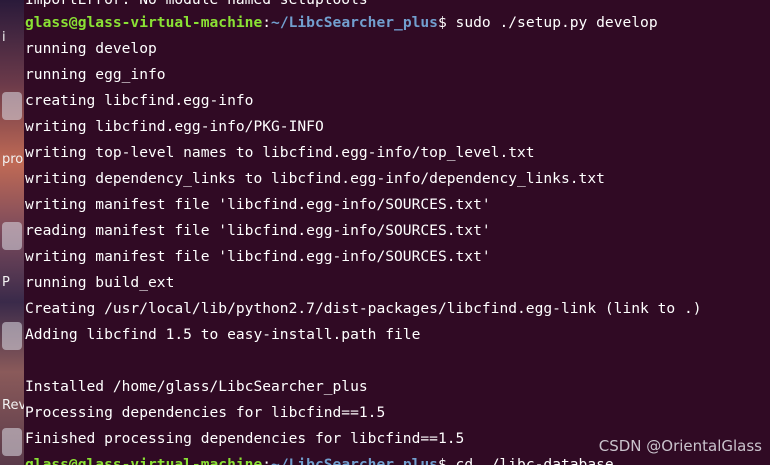  What do you see at coordinates (6, 282) in the screenshot?
I see `desktop-label: P` at bounding box center [6, 282].